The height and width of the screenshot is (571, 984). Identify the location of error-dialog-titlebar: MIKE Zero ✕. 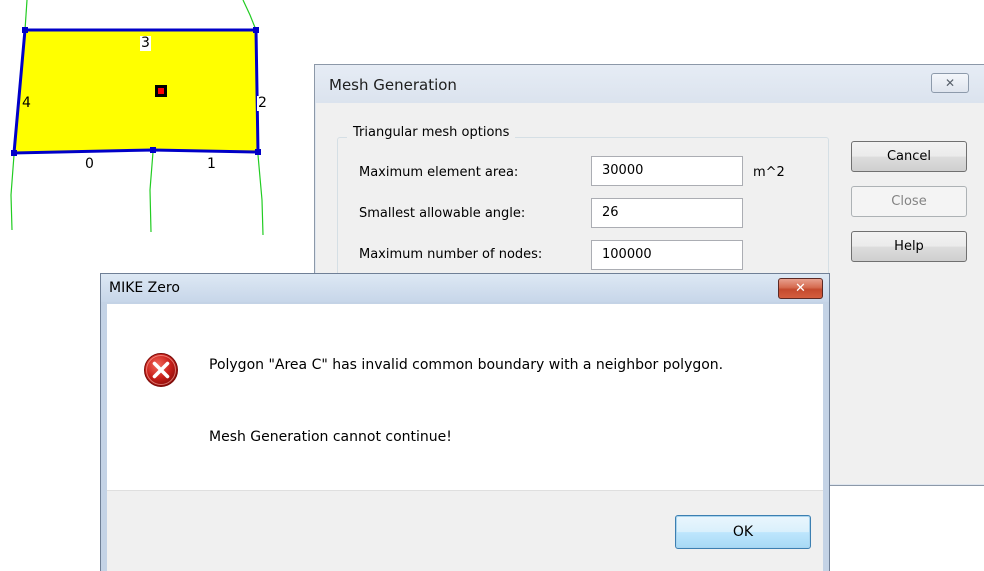
(465, 288).